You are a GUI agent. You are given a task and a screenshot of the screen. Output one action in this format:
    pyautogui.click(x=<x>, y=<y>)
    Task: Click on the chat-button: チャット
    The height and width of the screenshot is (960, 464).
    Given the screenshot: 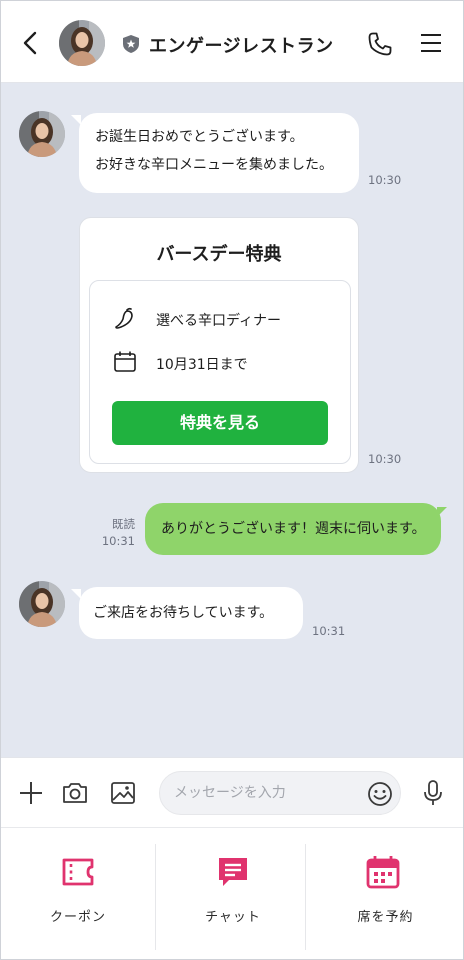 What is the action you would take?
    pyautogui.click(x=233, y=893)
    